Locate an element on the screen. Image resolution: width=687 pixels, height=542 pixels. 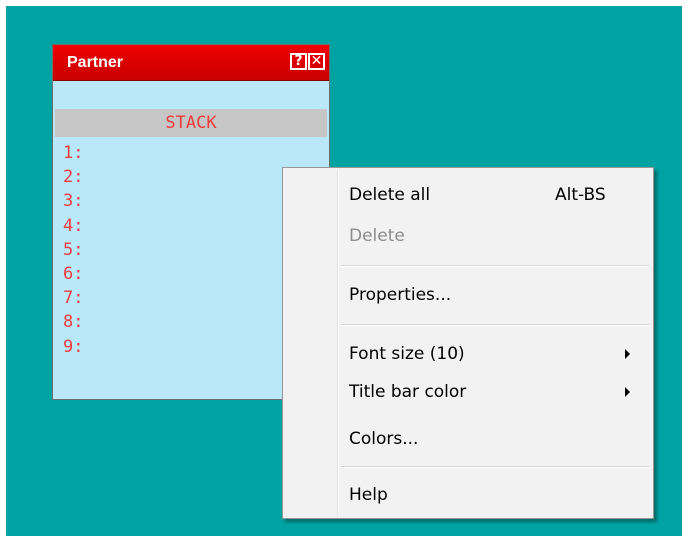
stack-list: 1: 2: 3: 4: 5: 6: 7: 8: 9: is located at coordinates (73, 250).